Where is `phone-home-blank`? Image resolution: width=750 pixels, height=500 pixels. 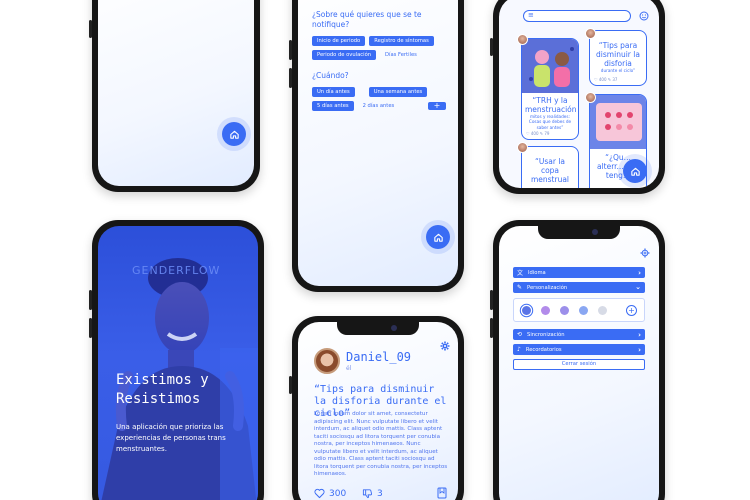 phone-home-blank is located at coordinates (174, 96).